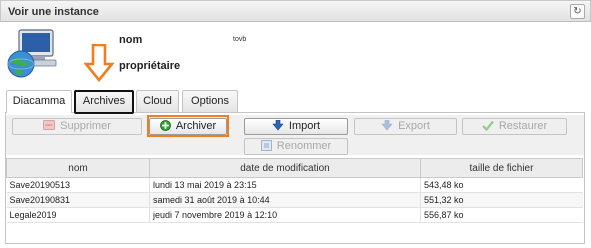  What do you see at coordinates (304, 126) in the screenshot?
I see `import-label: Import` at bounding box center [304, 126].